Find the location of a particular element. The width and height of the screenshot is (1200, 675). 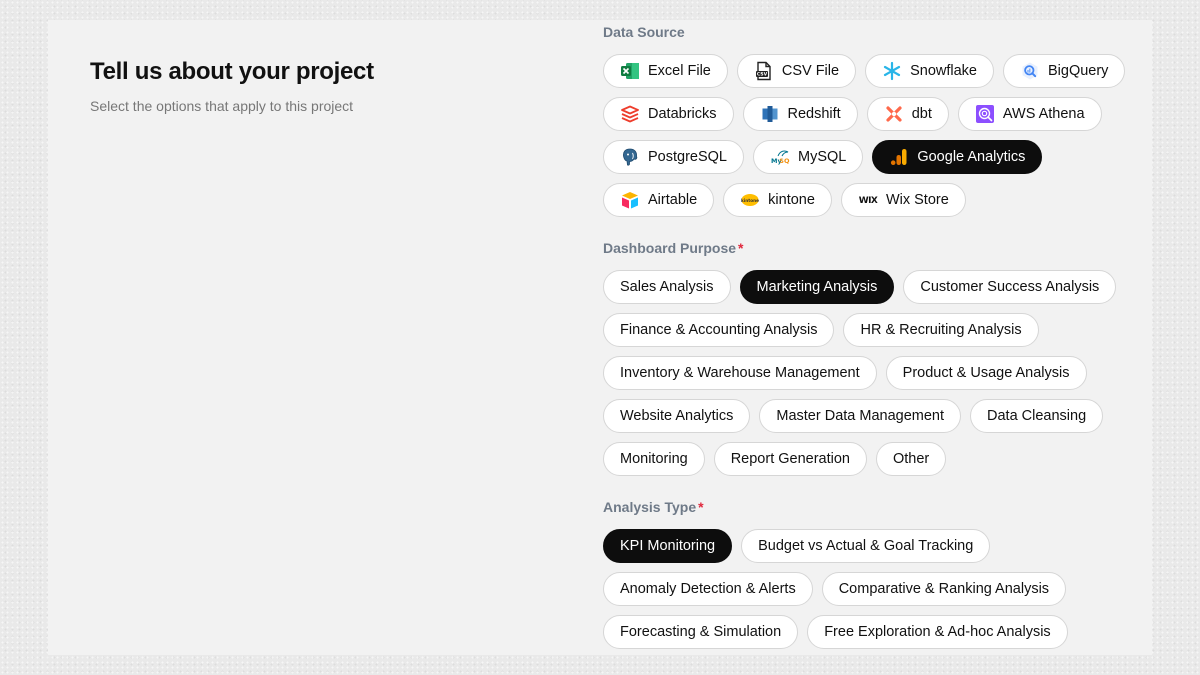

chip-product-and-usage-analysis: Product & Usage Analysis is located at coordinates (986, 373).